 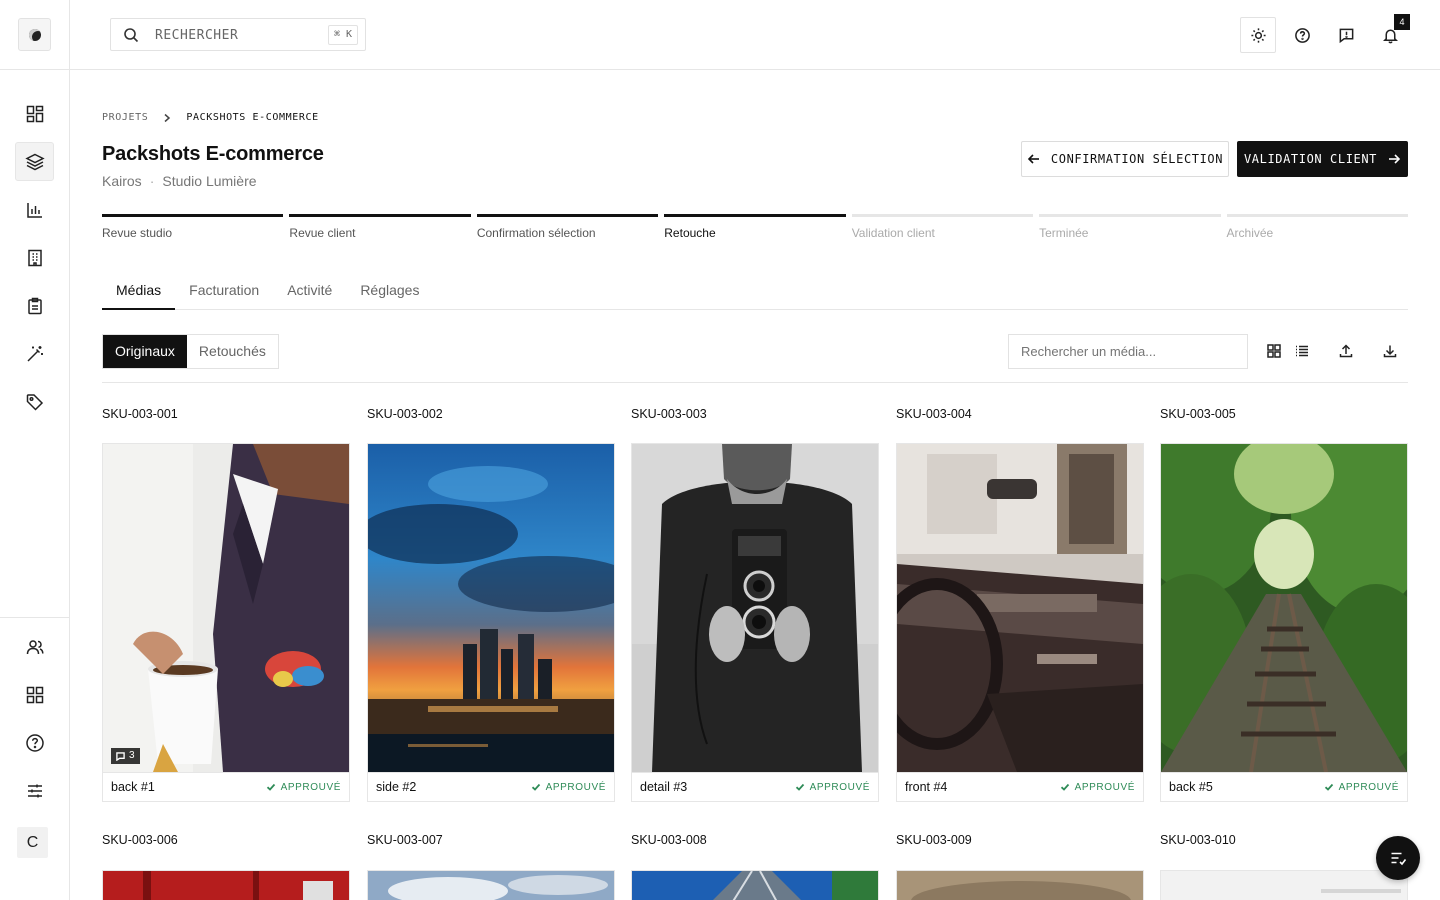 What do you see at coordinates (226, 786) in the screenshot?
I see `media-card-footer: back #1 APPROUVÉ` at bounding box center [226, 786].